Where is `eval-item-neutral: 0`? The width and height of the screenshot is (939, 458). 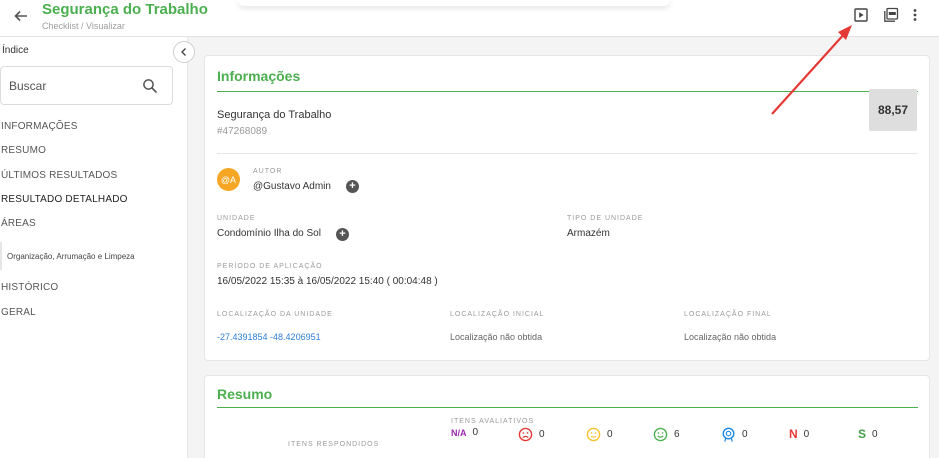 eval-item-neutral: 0 is located at coordinates (599, 434).